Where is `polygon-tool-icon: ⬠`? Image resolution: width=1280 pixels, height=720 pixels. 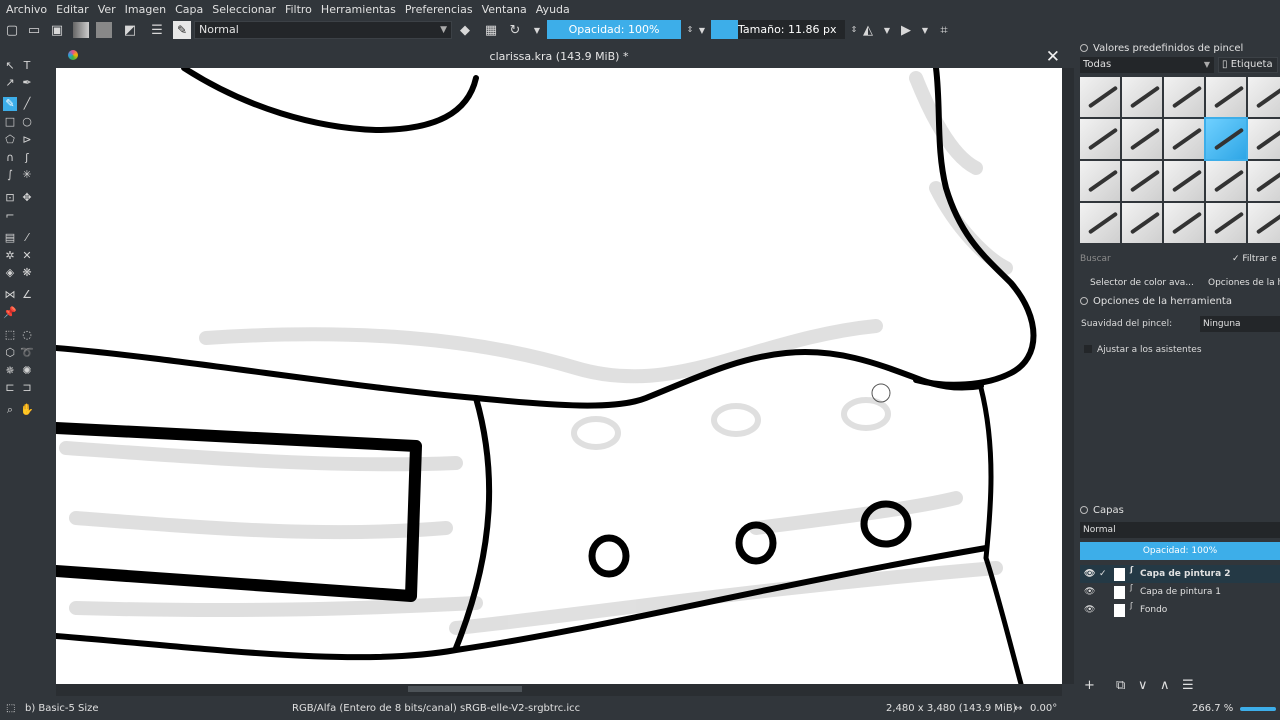
polygon-tool-icon: ⬠ is located at coordinates (10, 140).